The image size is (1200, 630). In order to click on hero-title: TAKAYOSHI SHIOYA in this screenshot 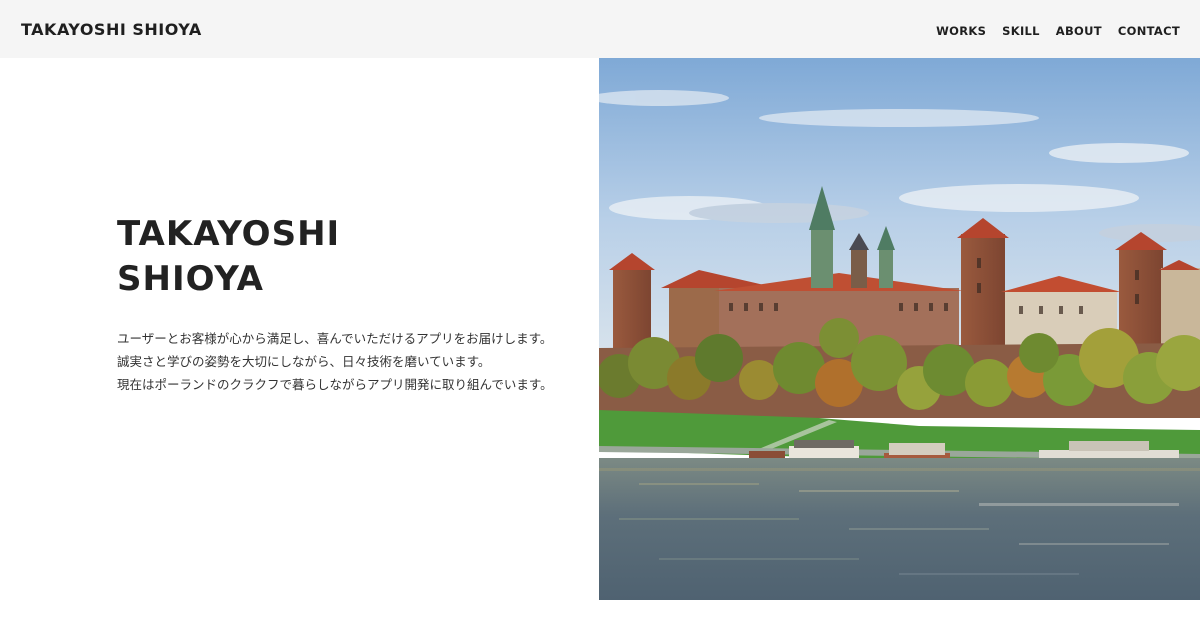, I will do `click(347, 257)`.